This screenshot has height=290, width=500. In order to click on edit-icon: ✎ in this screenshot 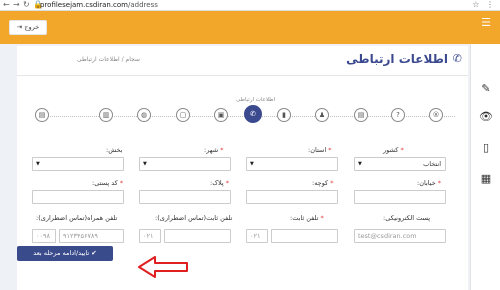, I will do `click(485, 88)`.